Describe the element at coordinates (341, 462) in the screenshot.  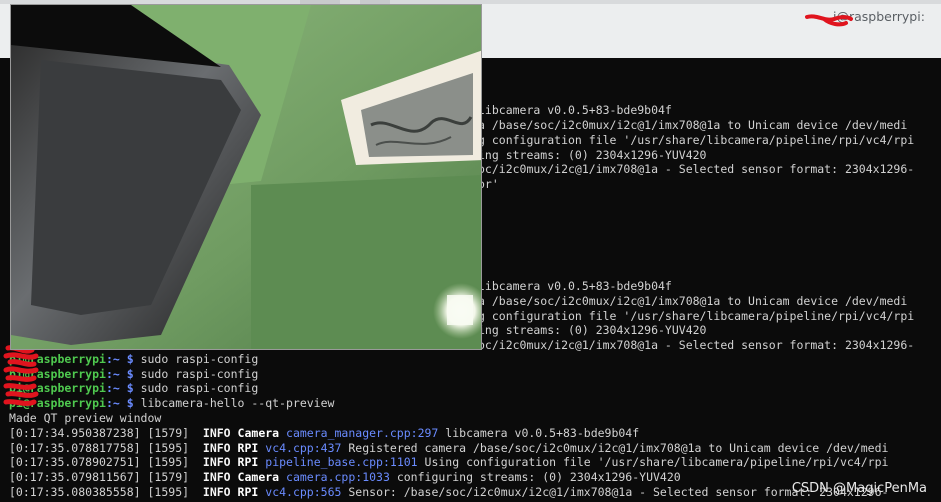
I see `log-source: pipeline_base.cpp:1101` at that location.